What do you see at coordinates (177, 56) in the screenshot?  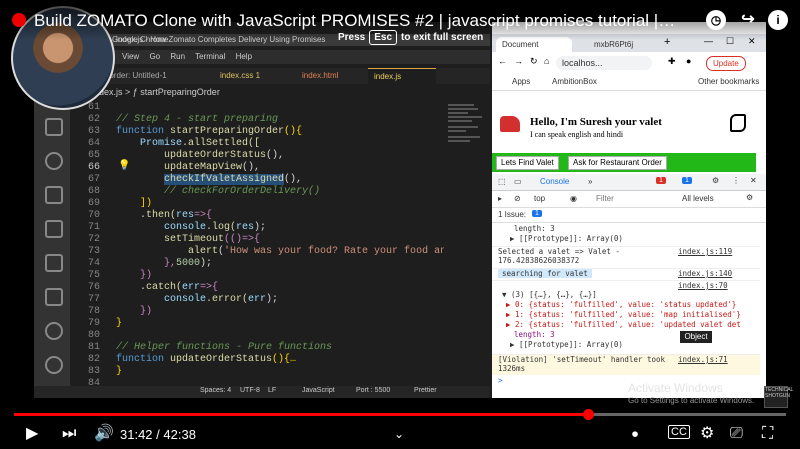 I see `menu-run: Run` at bounding box center [177, 56].